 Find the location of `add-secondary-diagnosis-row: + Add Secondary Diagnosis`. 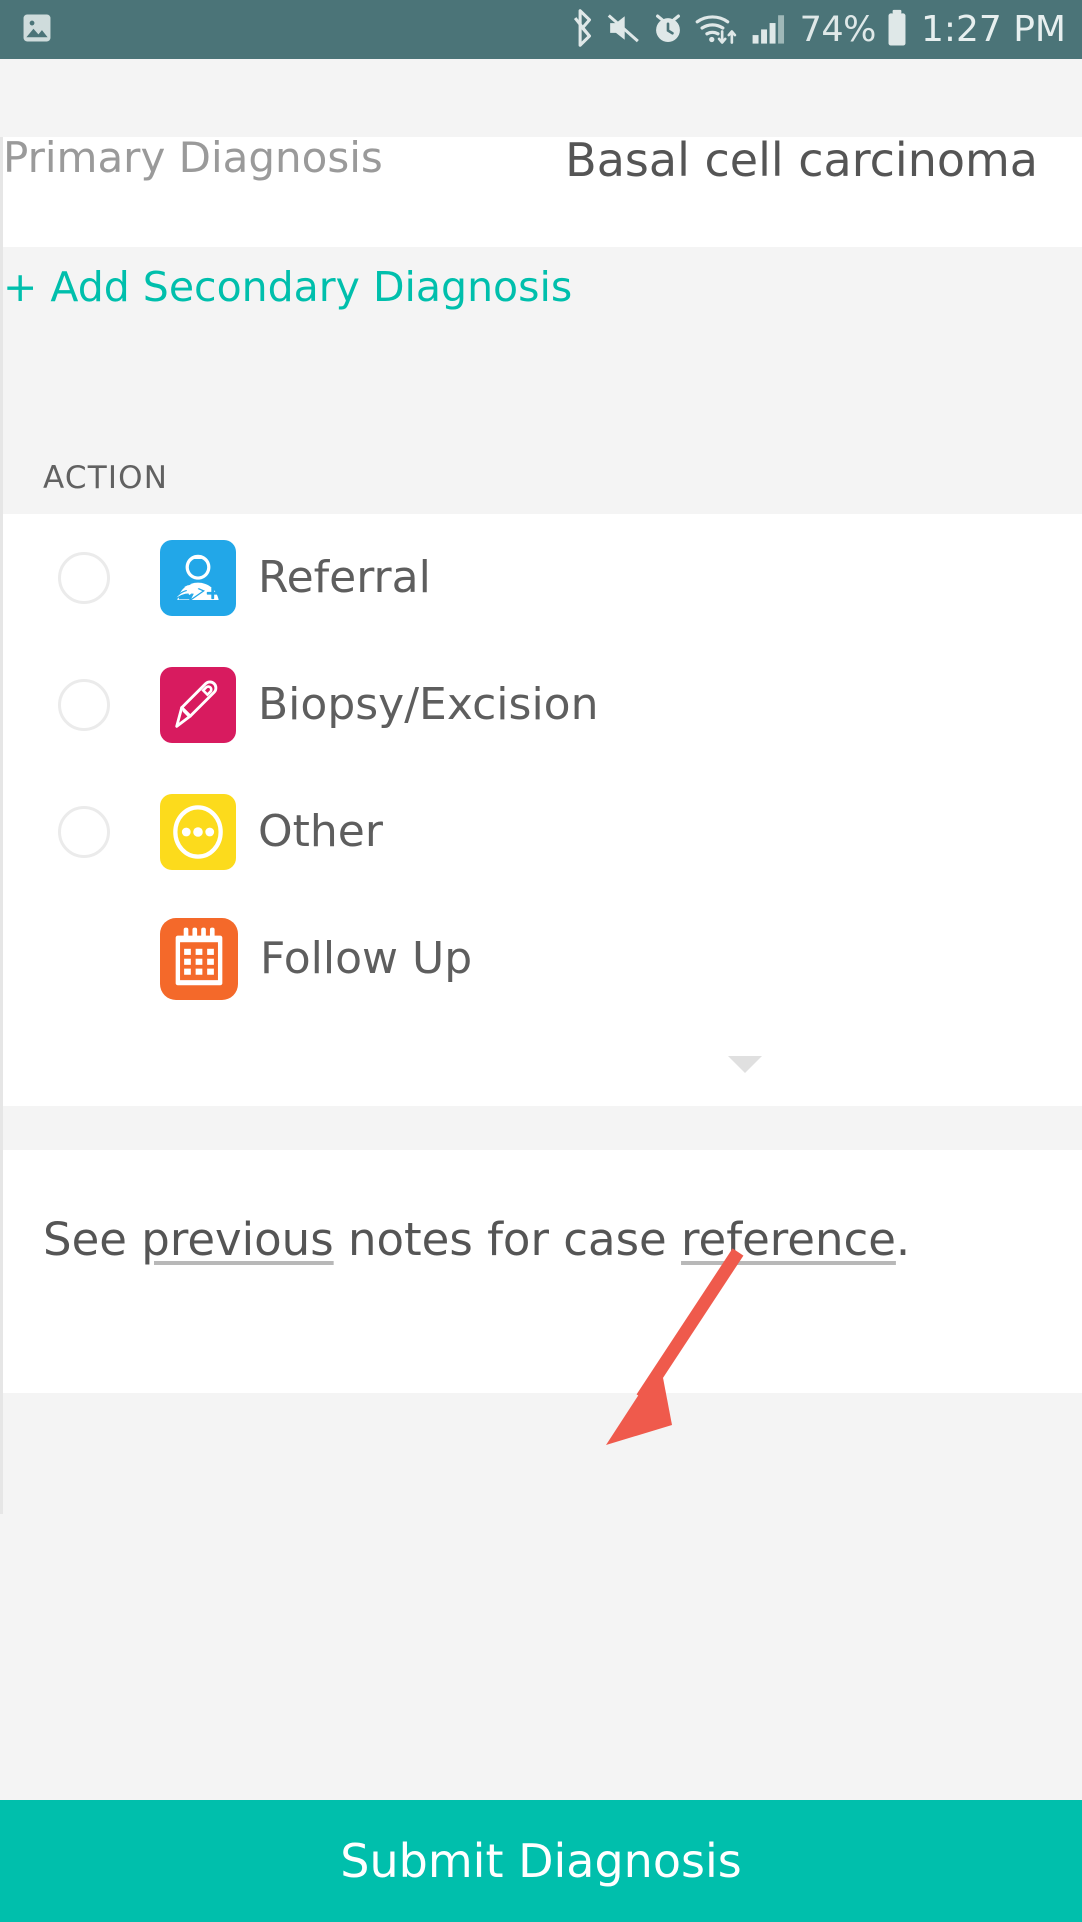

add-secondary-diagnosis-row: + Add Secondary Diagnosis is located at coordinates (541, 322).